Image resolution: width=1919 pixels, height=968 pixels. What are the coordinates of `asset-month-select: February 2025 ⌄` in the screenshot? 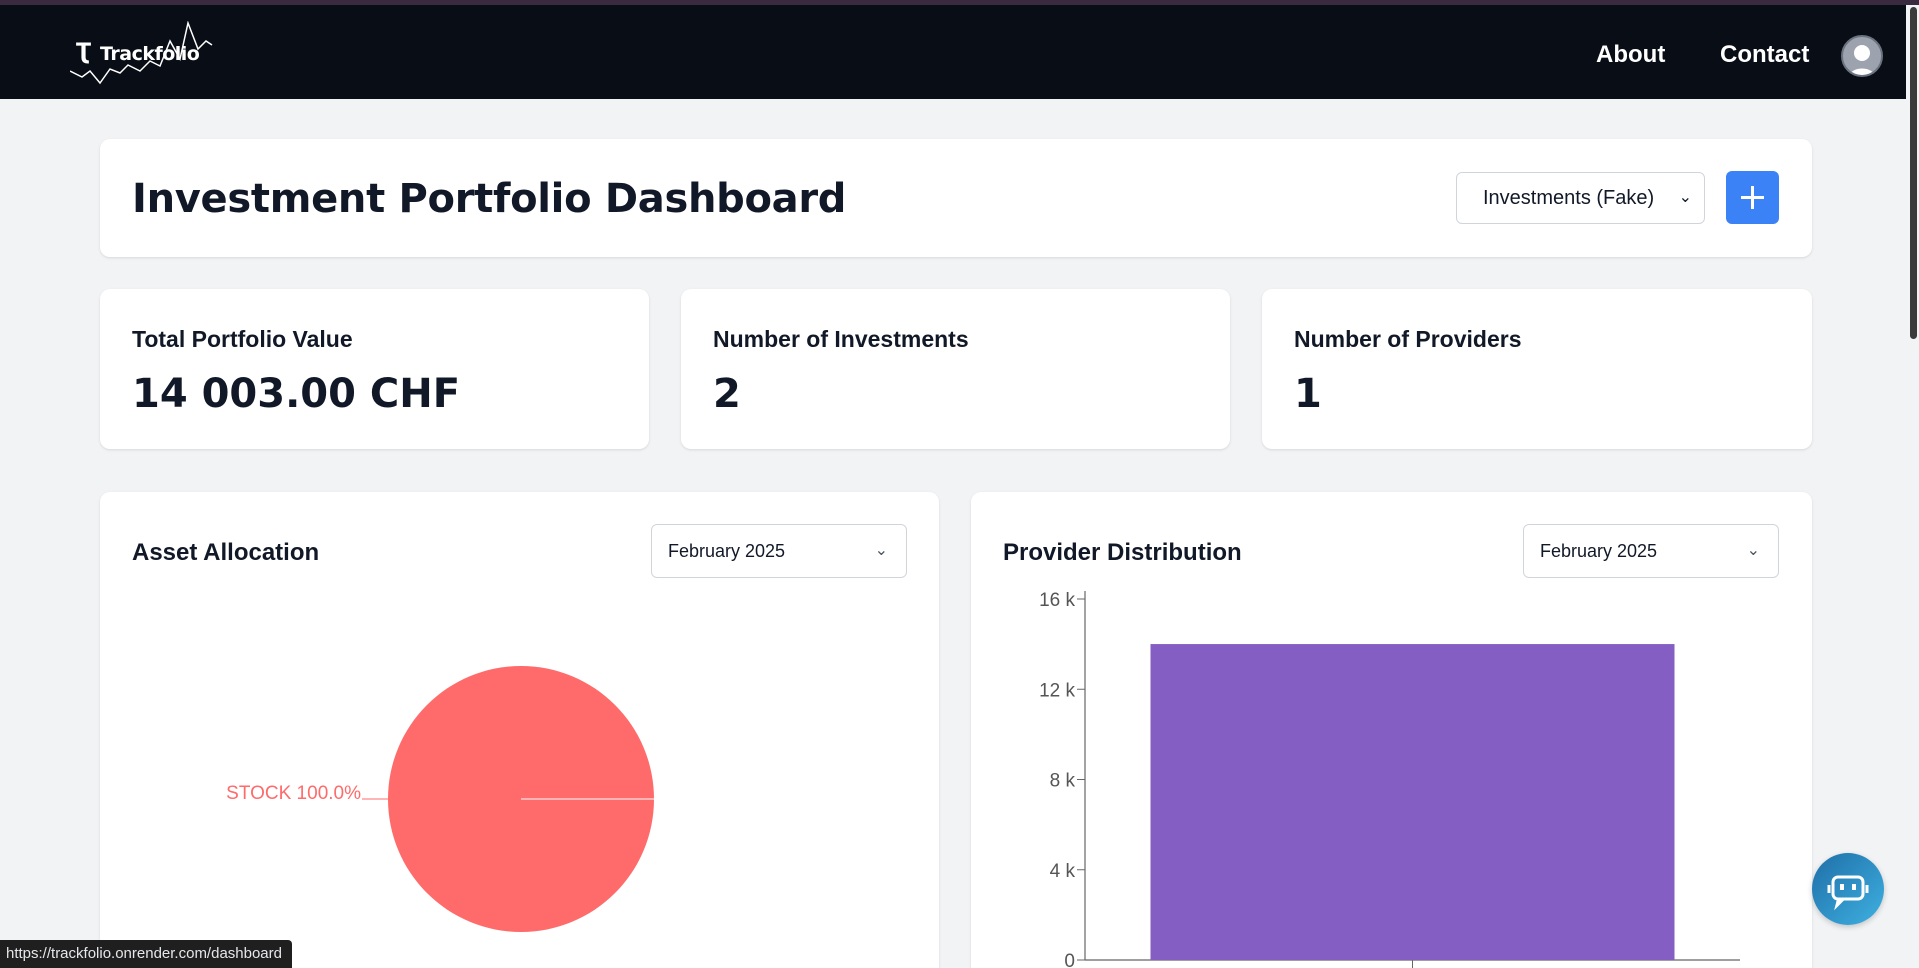 It's located at (779, 551).